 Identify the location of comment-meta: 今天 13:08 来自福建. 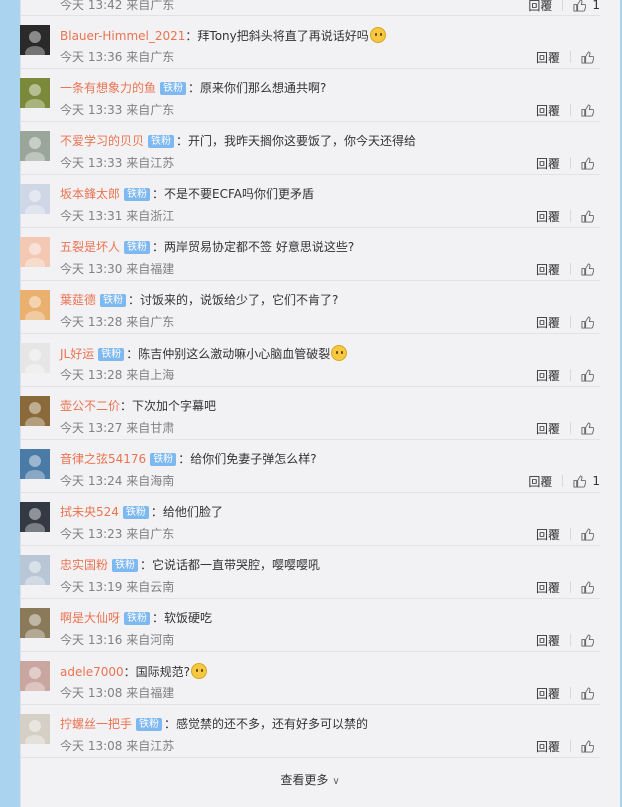
(117, 693).